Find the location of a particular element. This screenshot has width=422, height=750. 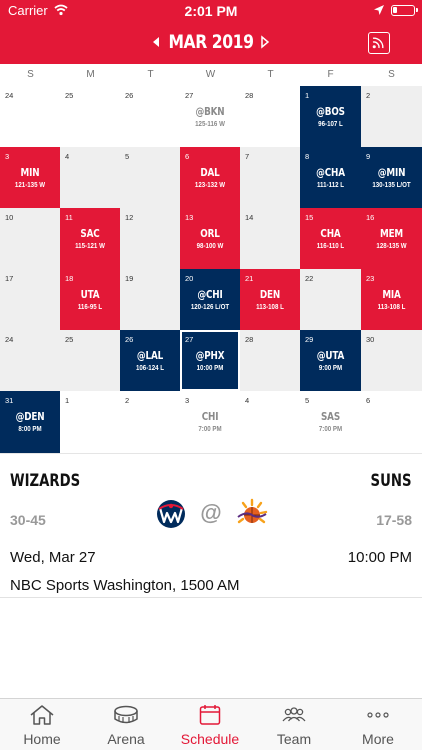

calendar-day-game: 9 @MIN 130-135 L/OT is located at coordinates (391, 177).